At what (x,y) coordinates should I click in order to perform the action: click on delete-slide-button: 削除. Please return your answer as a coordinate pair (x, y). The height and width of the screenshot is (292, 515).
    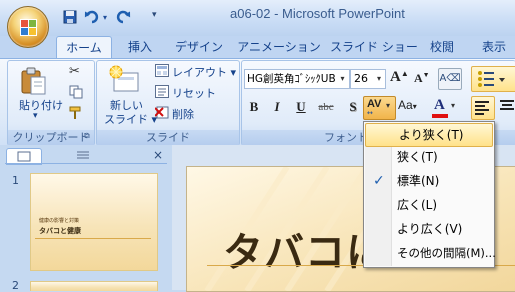
    Looking at the image, I should click on (183, 114).